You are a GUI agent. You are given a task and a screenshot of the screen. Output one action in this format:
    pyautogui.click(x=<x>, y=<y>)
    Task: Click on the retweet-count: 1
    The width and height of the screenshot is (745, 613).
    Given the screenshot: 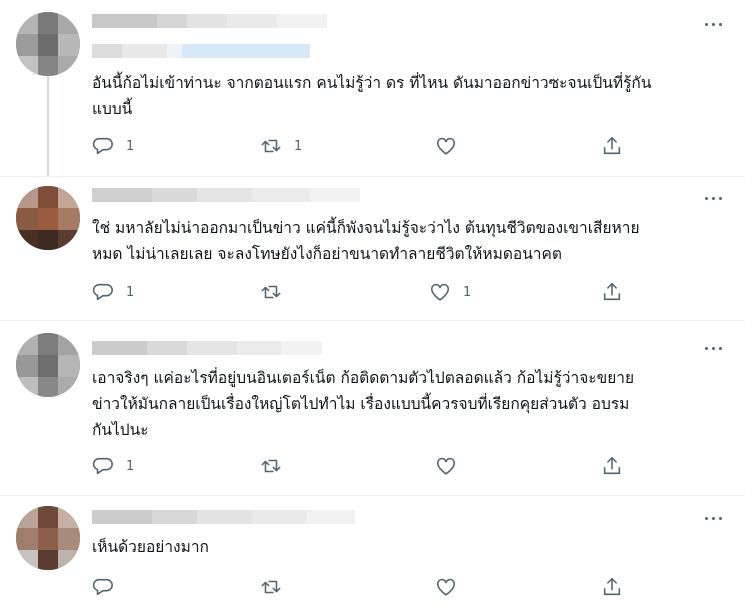 What is the action you would take?
    pyautogui.click(x=298, y=146)
    